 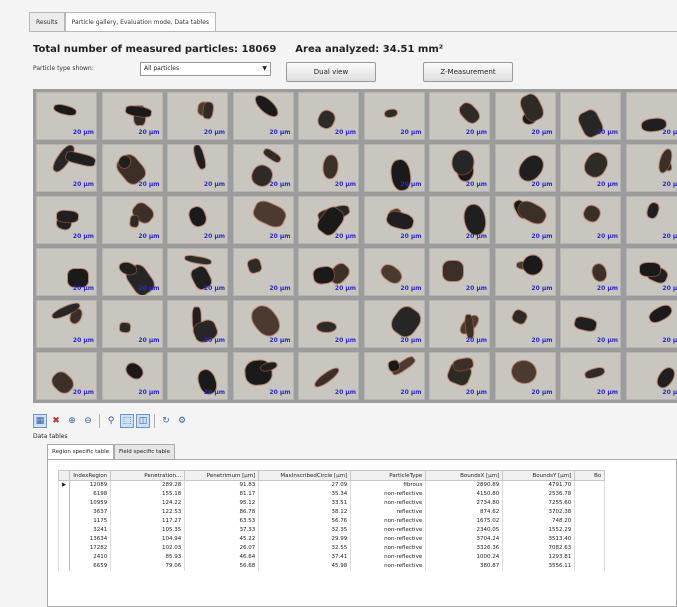 I want to click on column-header: ParticleType, so click(x=388, y=475).